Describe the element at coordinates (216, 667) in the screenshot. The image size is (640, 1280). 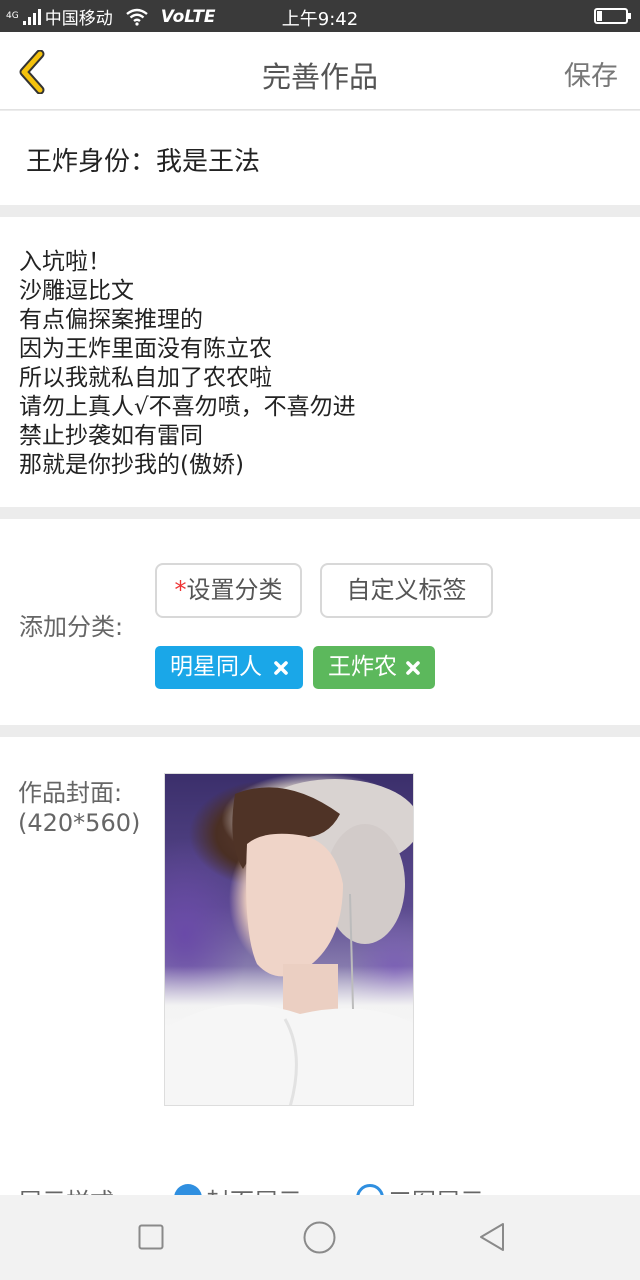
I see `tag-label: 明星同人` at that location.